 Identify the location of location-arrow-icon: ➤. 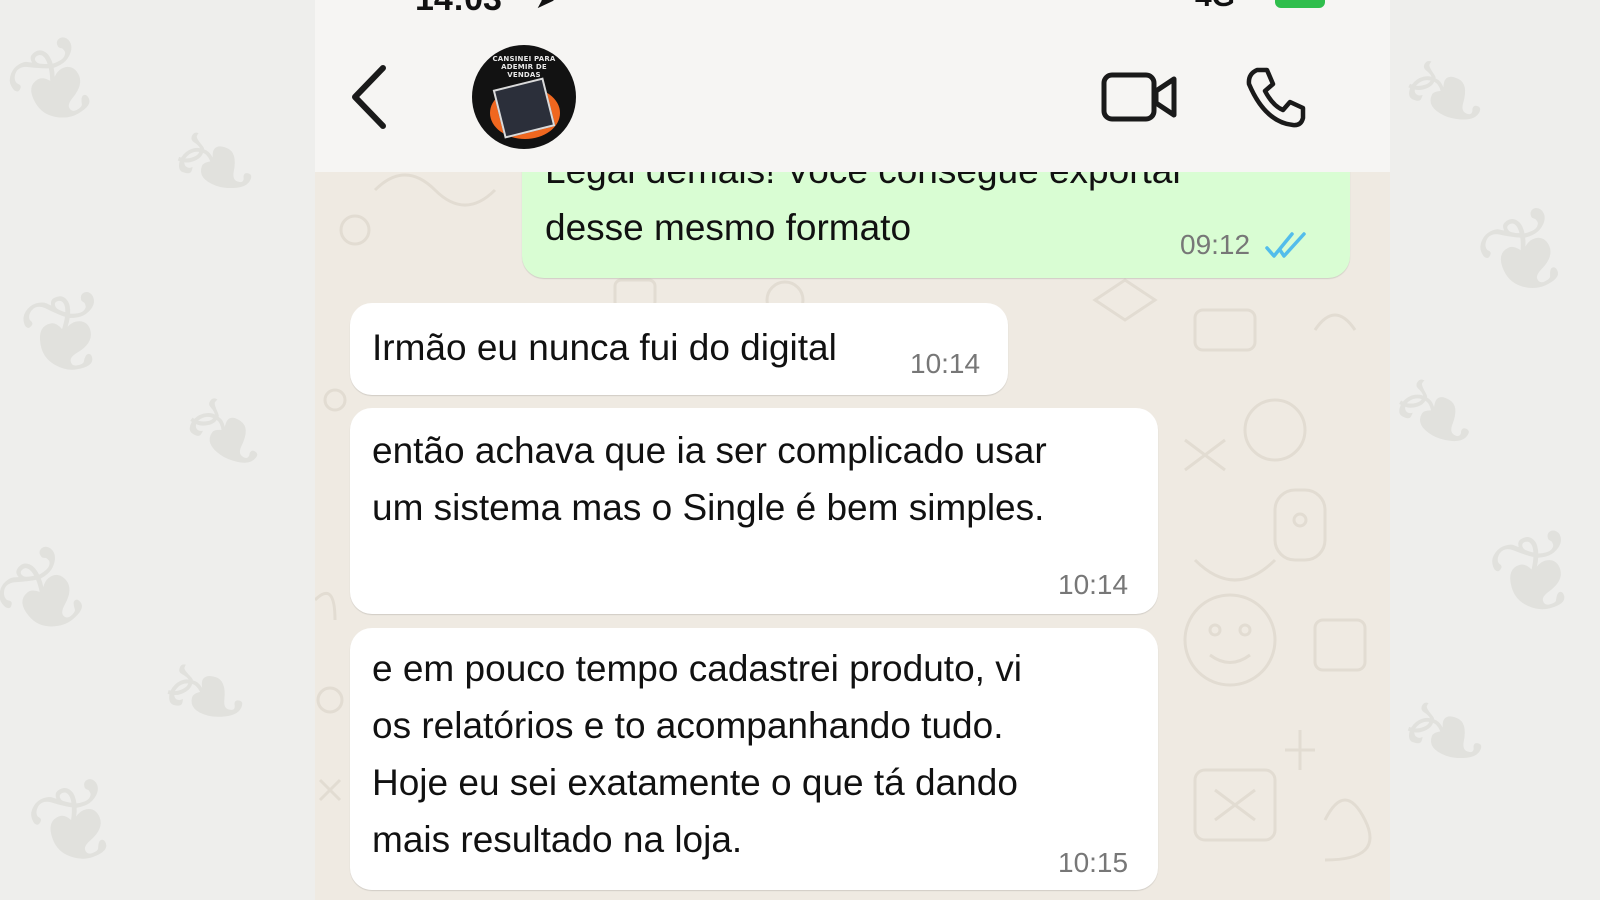
(545, 7).